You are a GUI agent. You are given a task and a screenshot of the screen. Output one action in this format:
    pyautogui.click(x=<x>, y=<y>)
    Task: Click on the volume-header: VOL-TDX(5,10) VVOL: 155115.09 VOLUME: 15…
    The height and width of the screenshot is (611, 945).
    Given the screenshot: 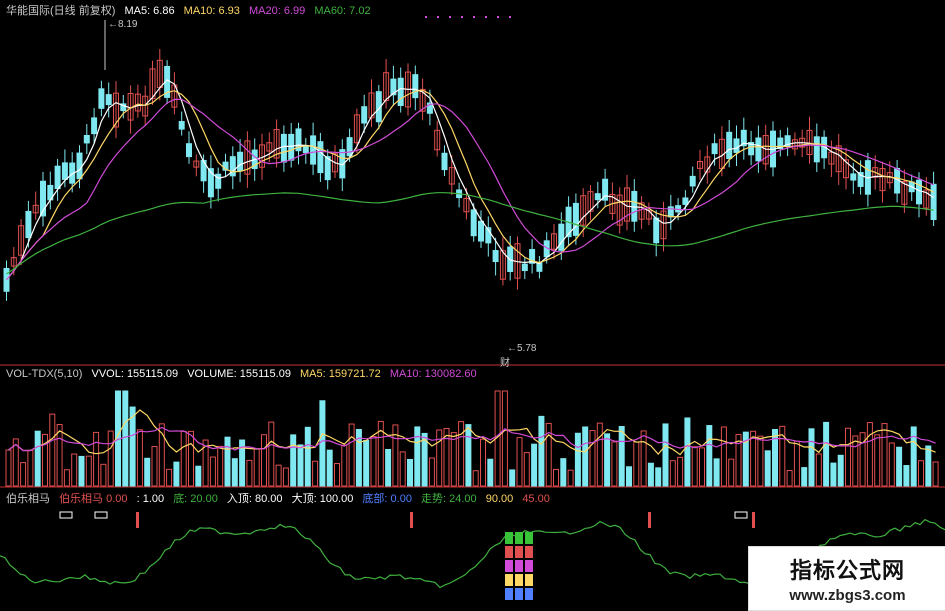 What is the action you would take?
    pyautogui.click(x=244, y=374)
    